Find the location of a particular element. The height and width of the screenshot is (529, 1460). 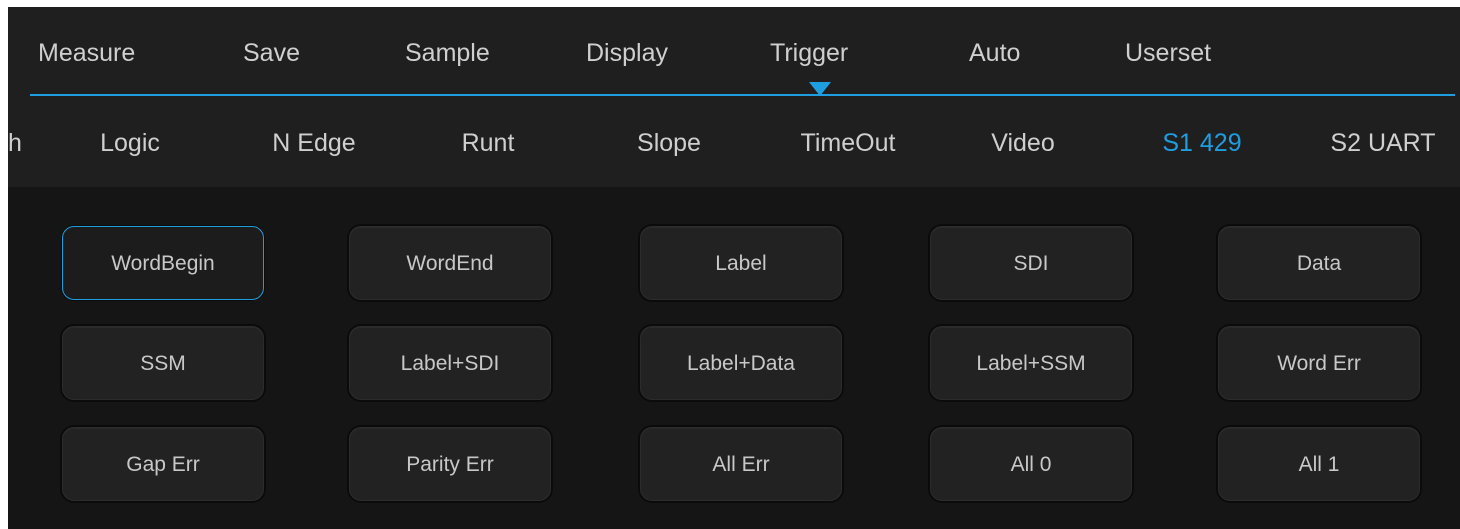

condition-button-data: Data is located at coordinates (1319, 263).